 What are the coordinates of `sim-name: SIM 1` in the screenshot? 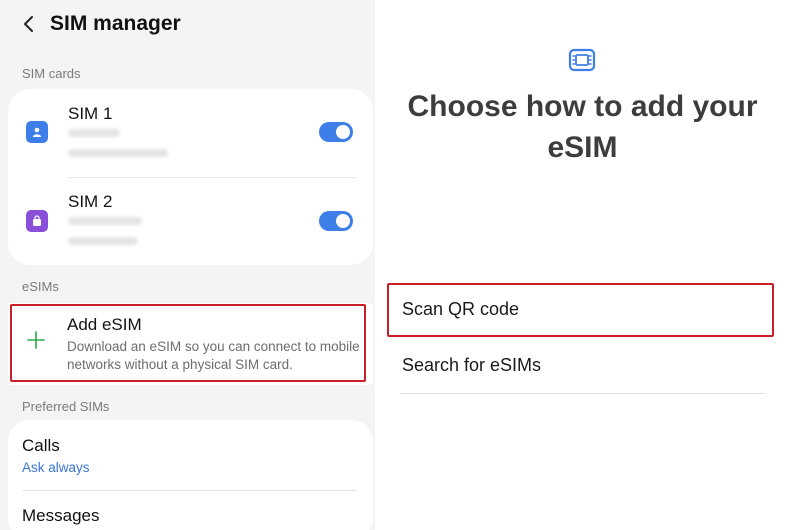 It's located at (90, 113).